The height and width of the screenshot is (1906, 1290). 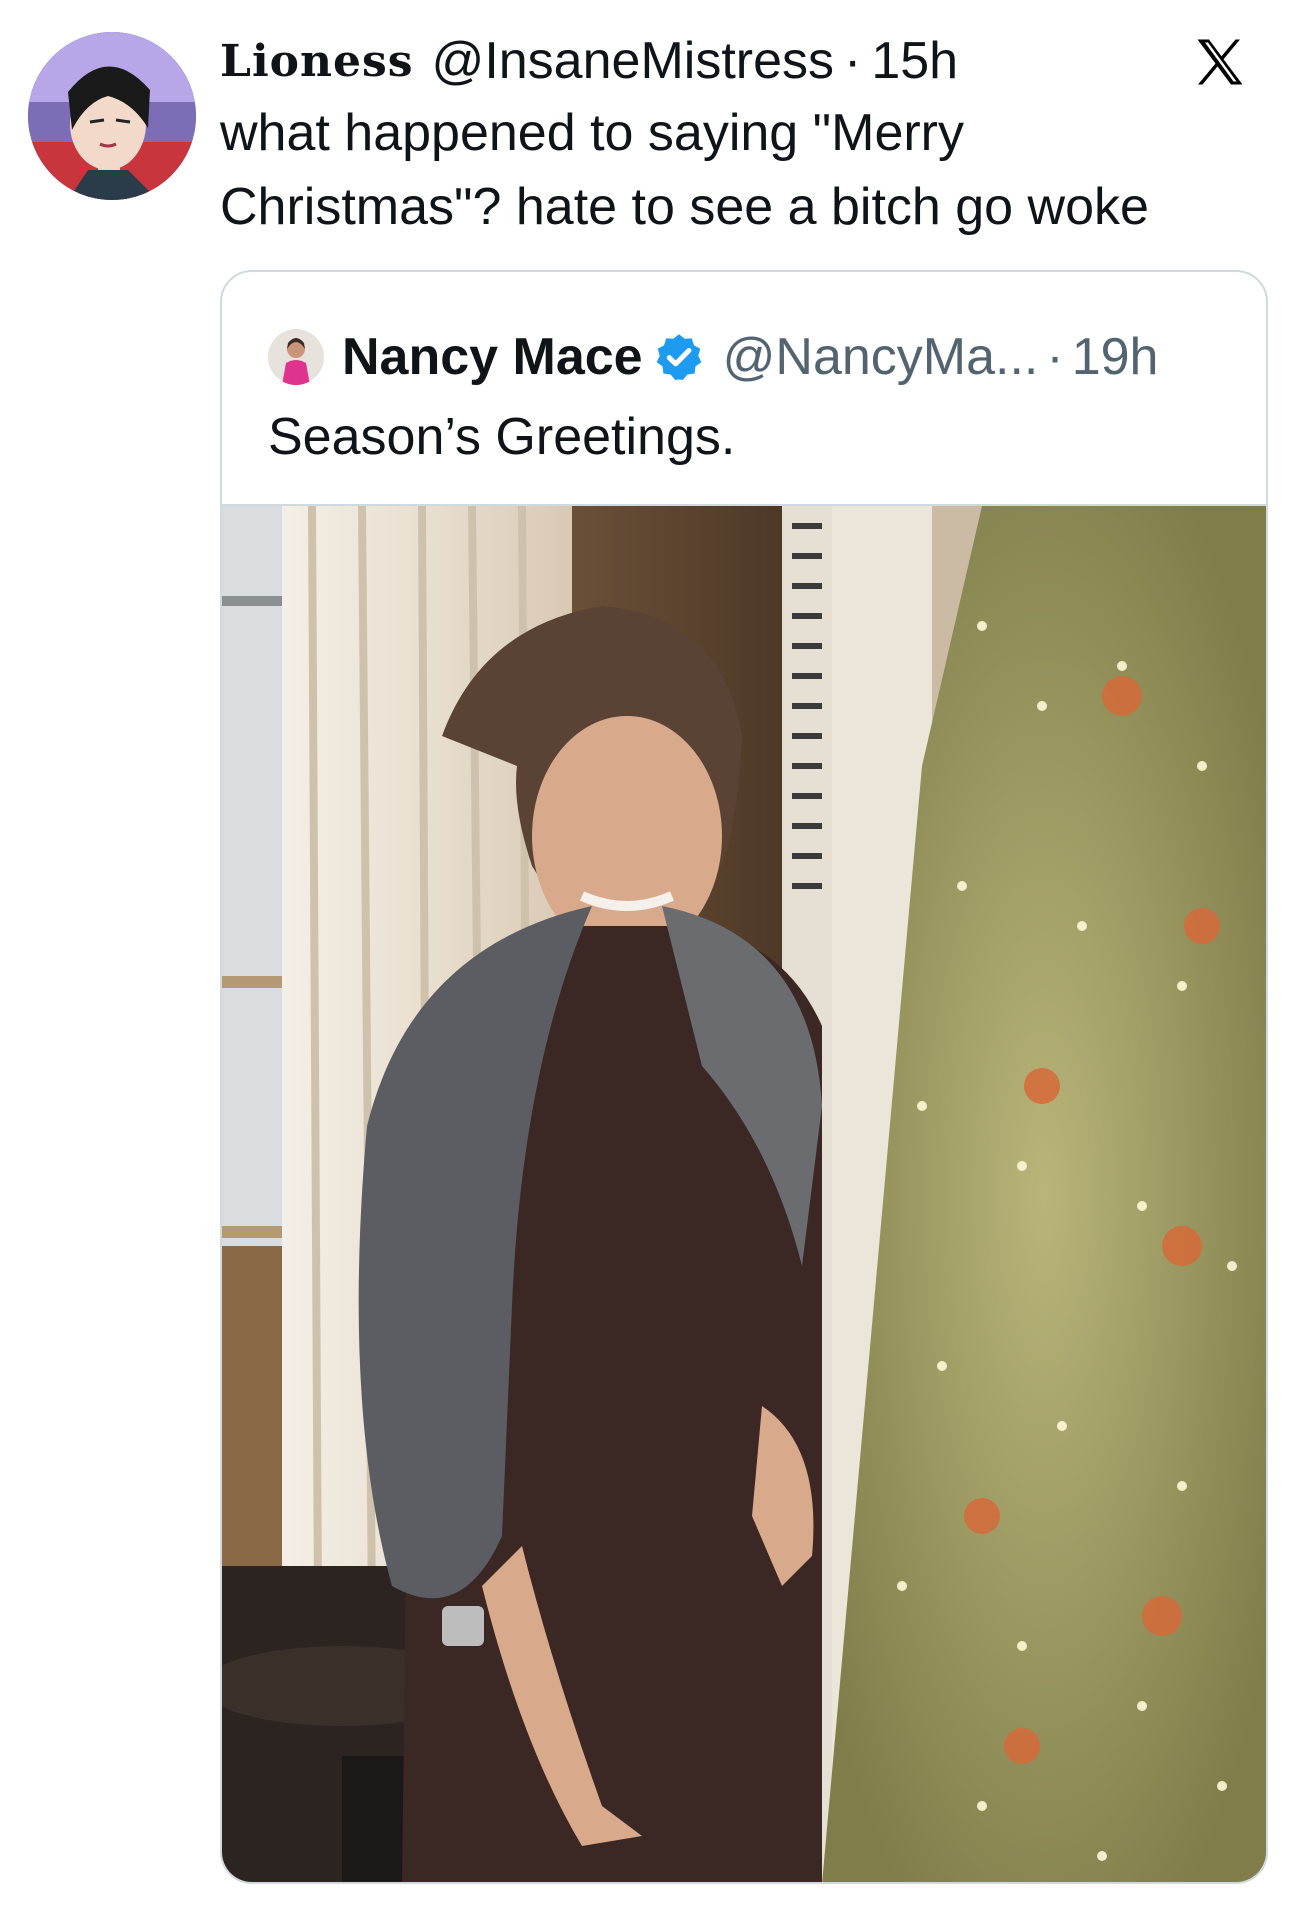 I want to click on quoted-tweet-header: Nancy Mace @NancyMa... · 19h, so click(x=713, y=357).